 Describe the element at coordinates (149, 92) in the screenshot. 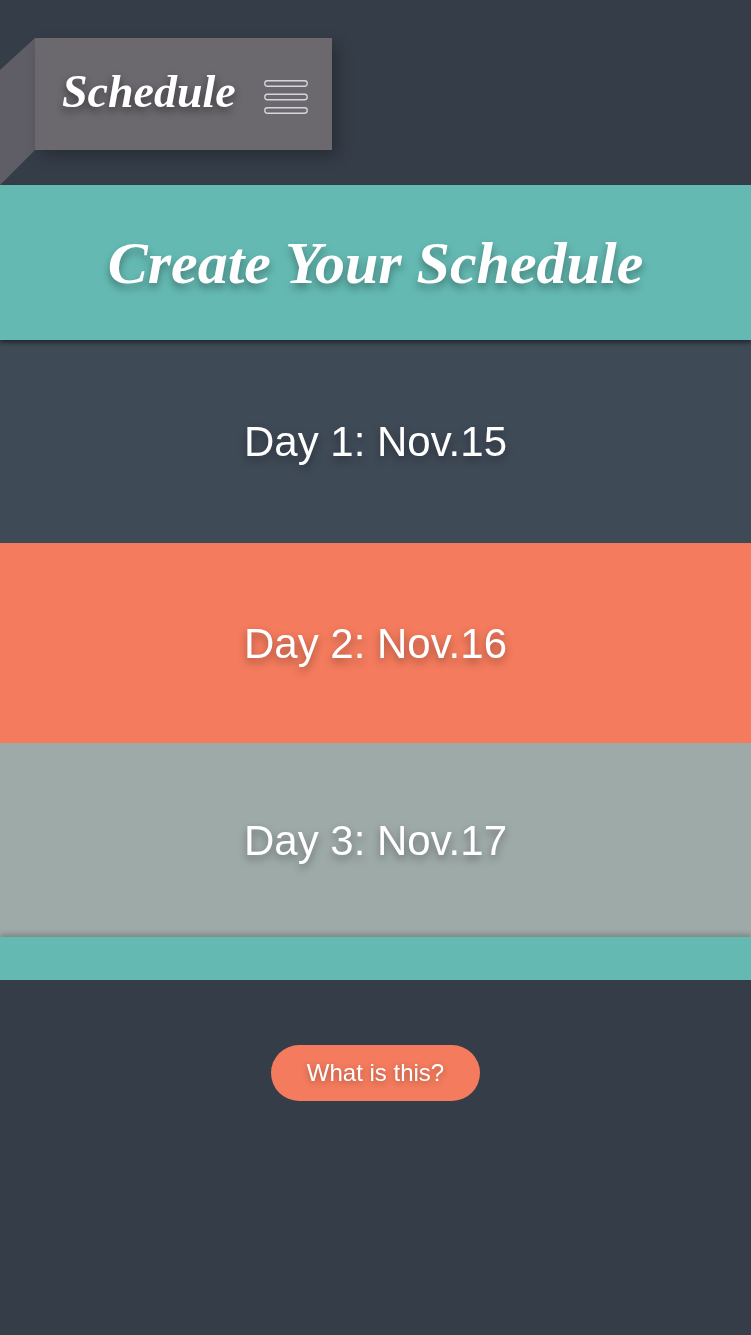

I see `header-title: Schedule` at that location.